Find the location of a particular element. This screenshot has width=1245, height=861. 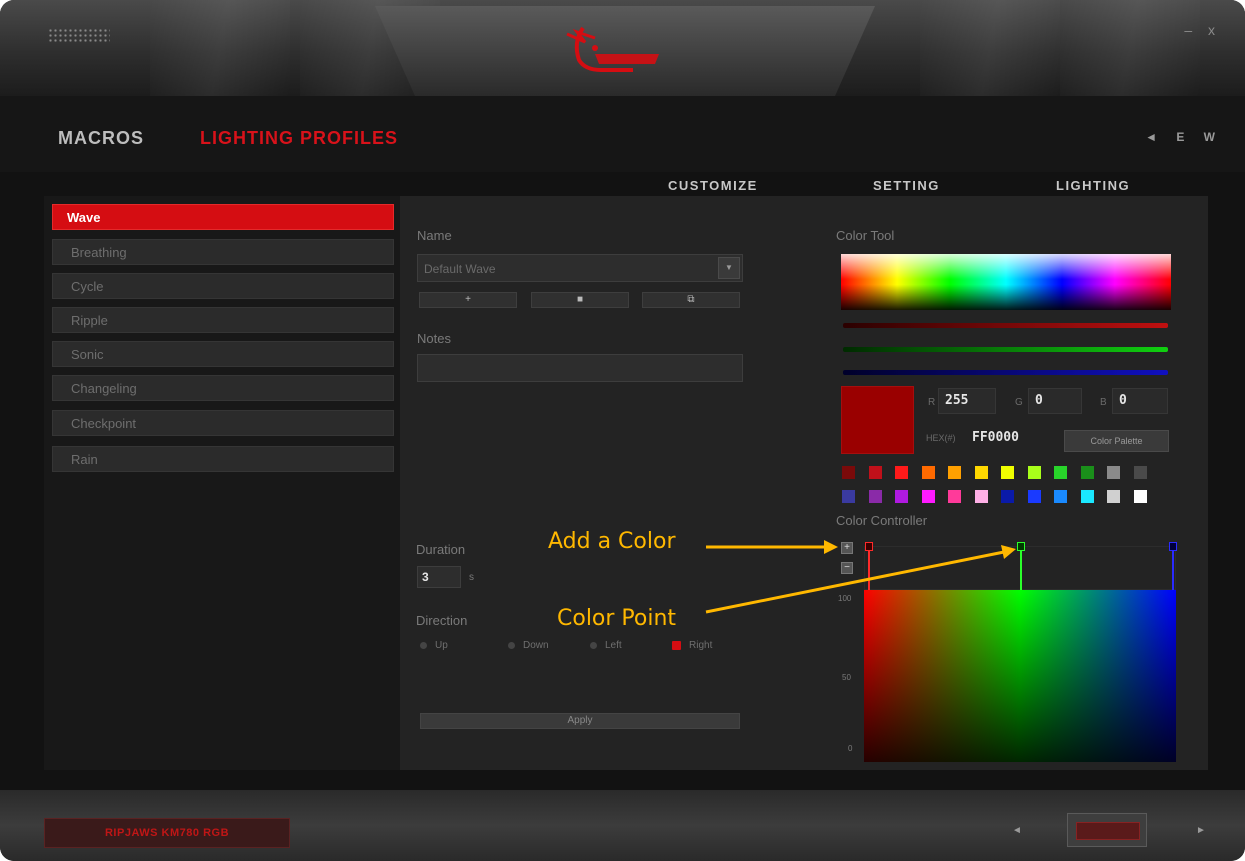

color-point-stem-blue is located at coordinates (1173, 571).